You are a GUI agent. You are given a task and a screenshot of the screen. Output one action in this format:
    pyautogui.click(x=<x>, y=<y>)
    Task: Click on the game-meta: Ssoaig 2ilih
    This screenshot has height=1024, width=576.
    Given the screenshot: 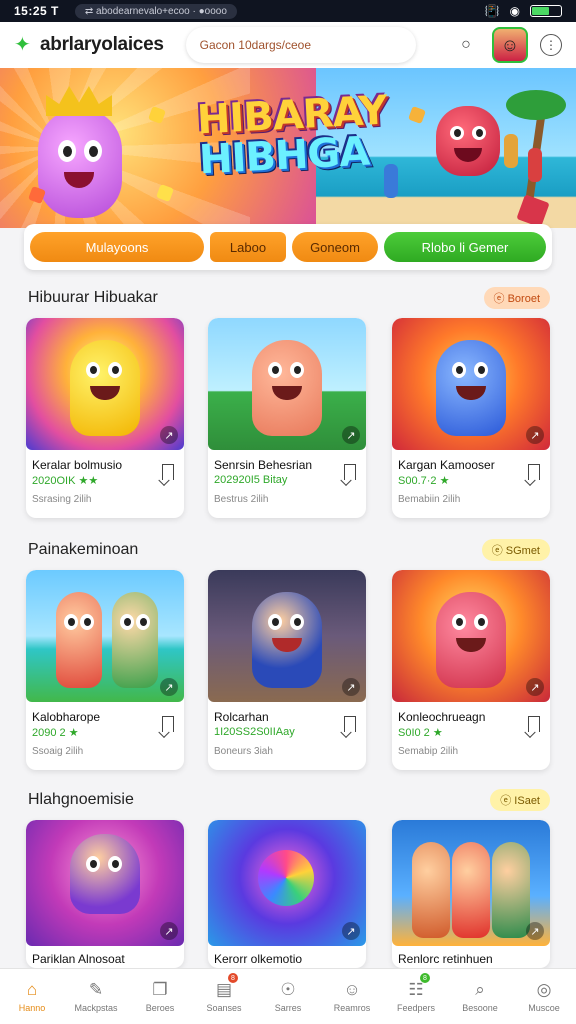 What is the action you would take?
    pyautogui.click(x=58, y=751)
    